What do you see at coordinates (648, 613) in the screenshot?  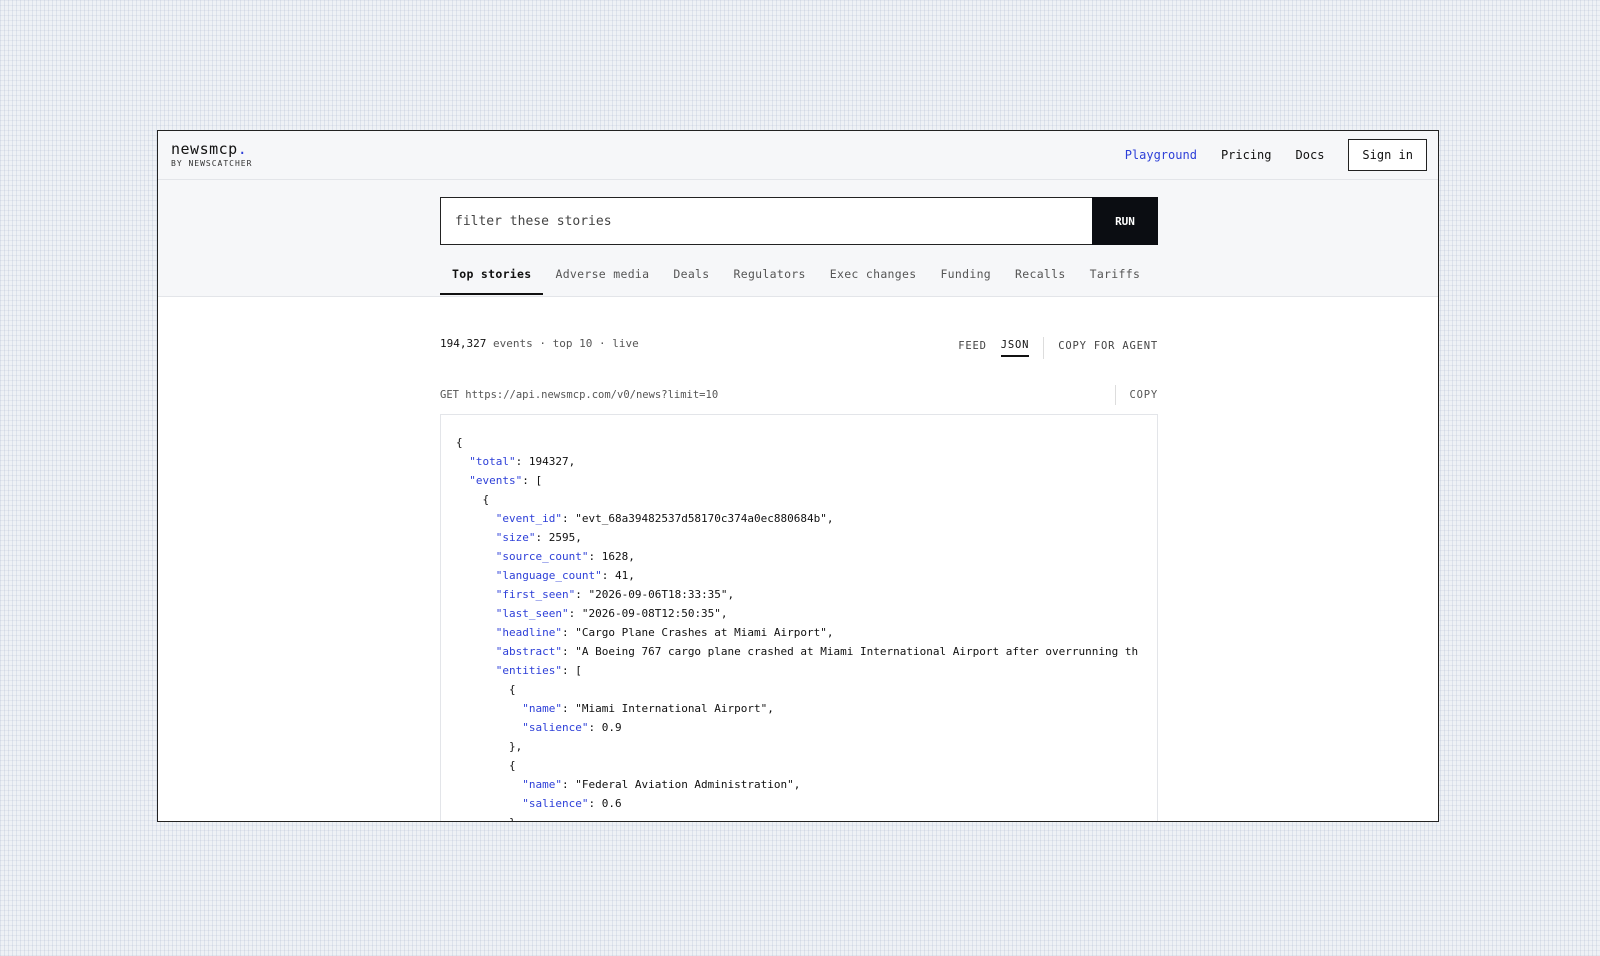 I see `json-value: : "2026-09-08T12:50:35",` at bounding box center [648, 613].